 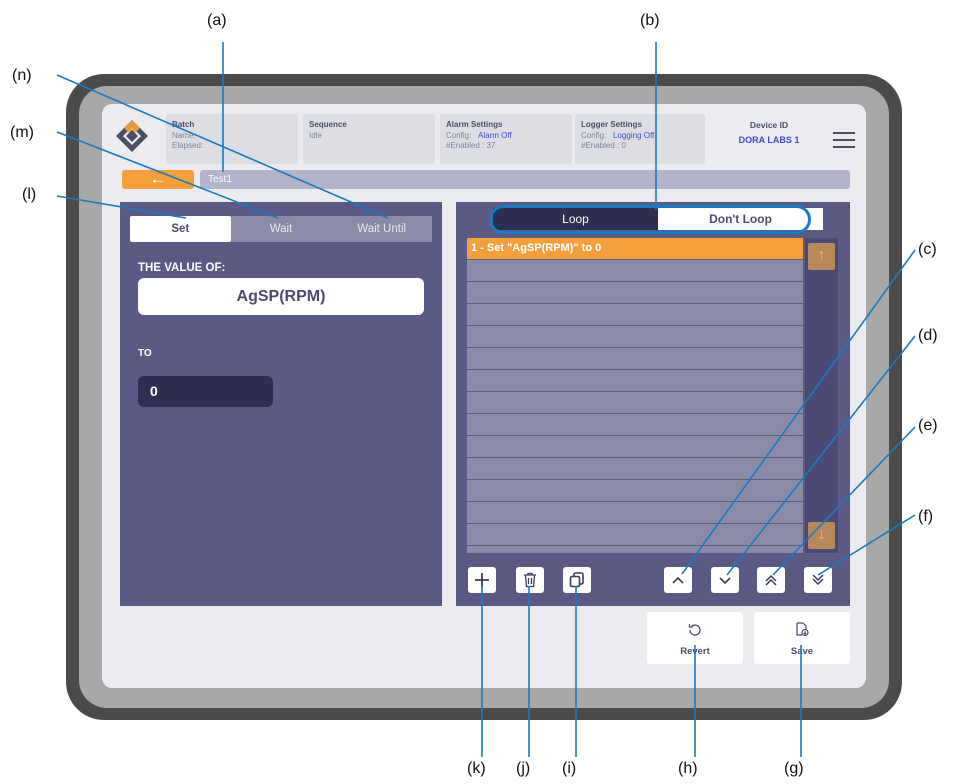 What do you see at coordinates (688, 768) in the screenshot?
I see `annotation-h: (h)` at bounding box center [688, 768].